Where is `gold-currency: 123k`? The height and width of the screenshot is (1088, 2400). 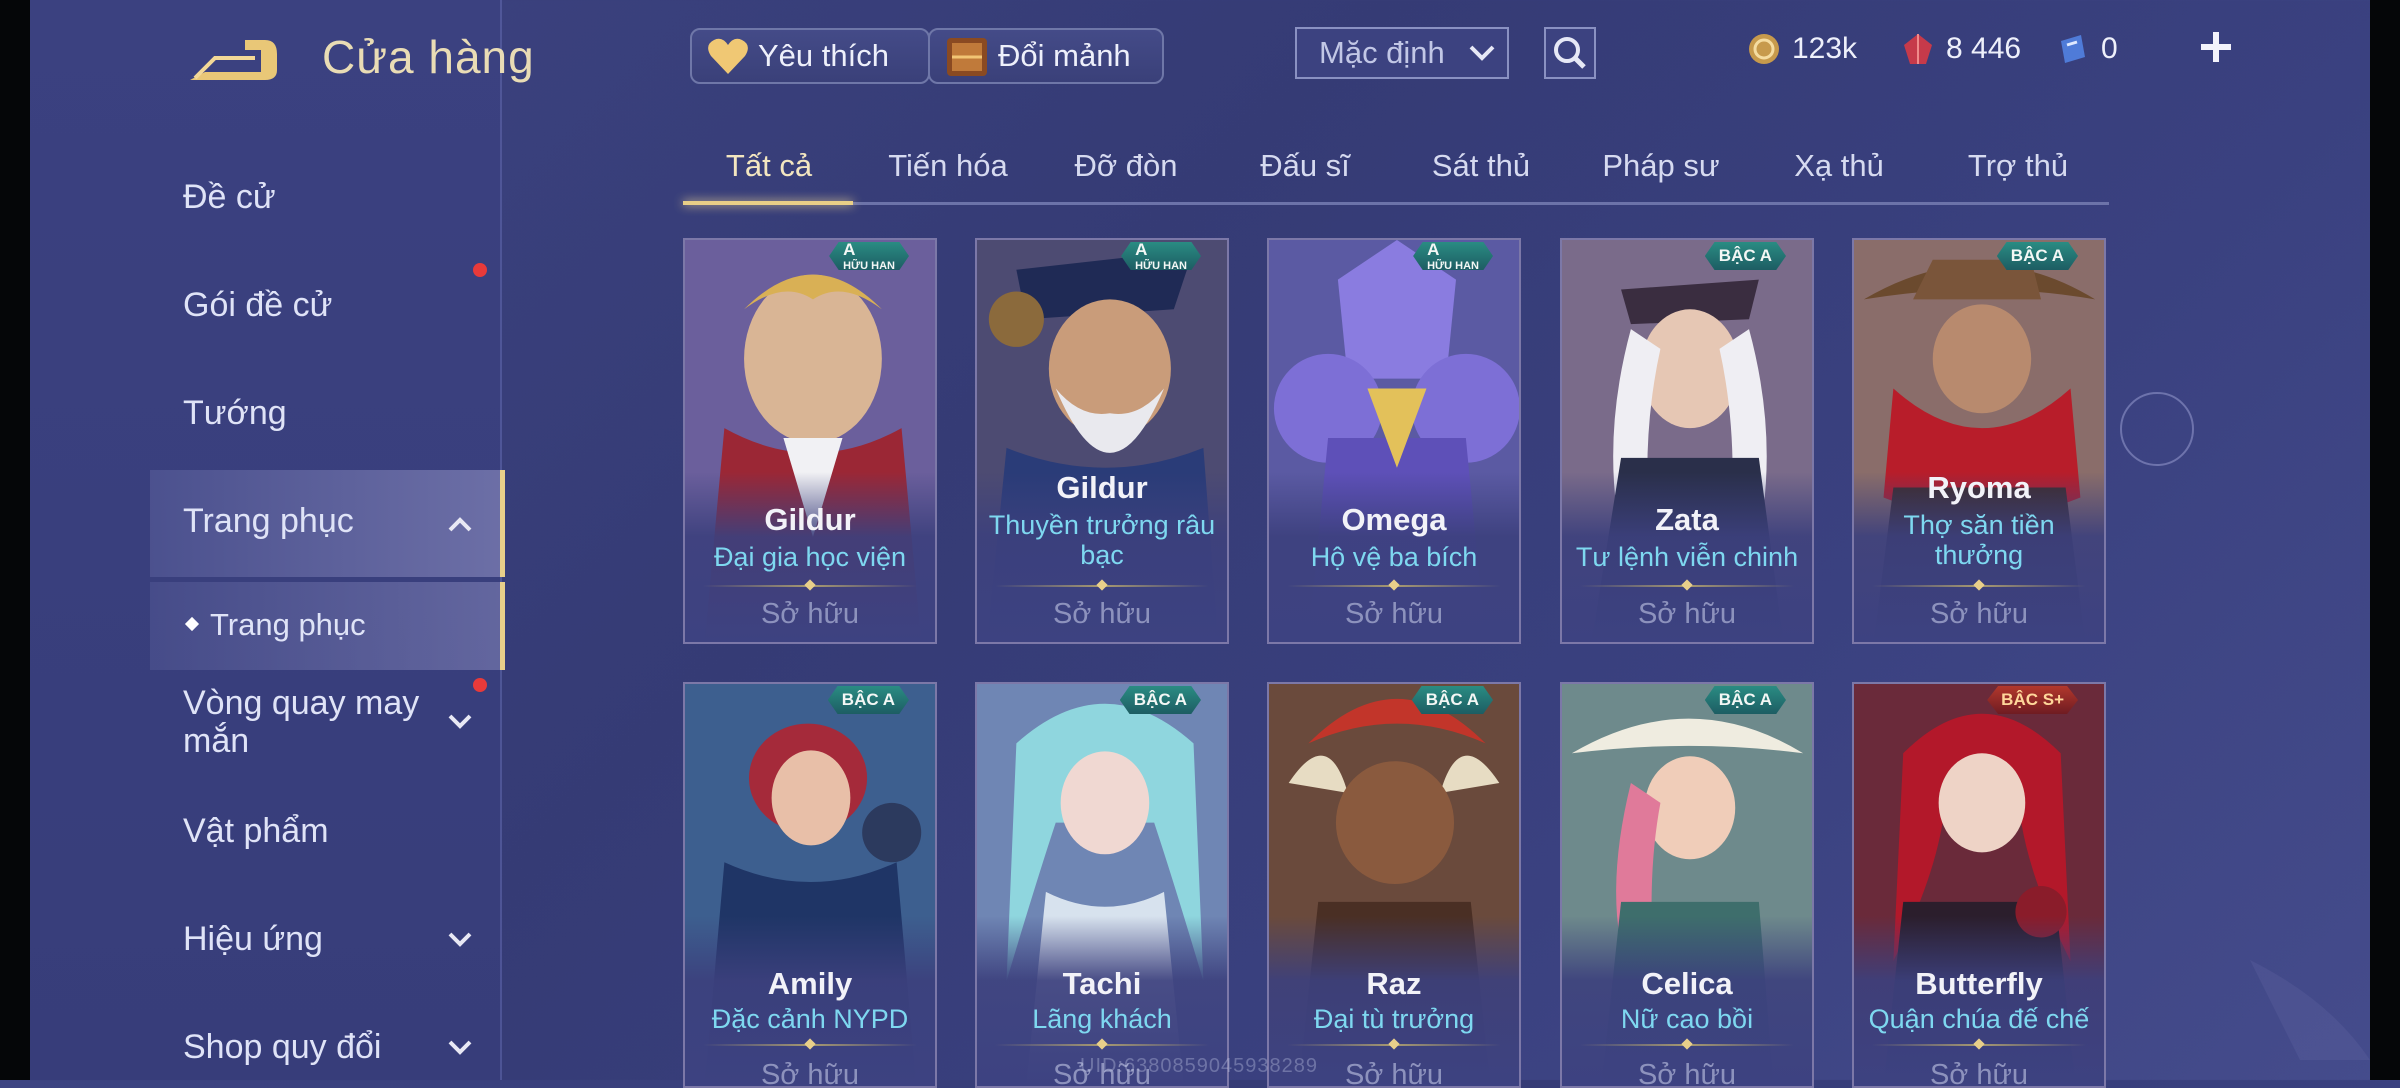 gold-currency: 123k is located at coordinates (1801, 49).